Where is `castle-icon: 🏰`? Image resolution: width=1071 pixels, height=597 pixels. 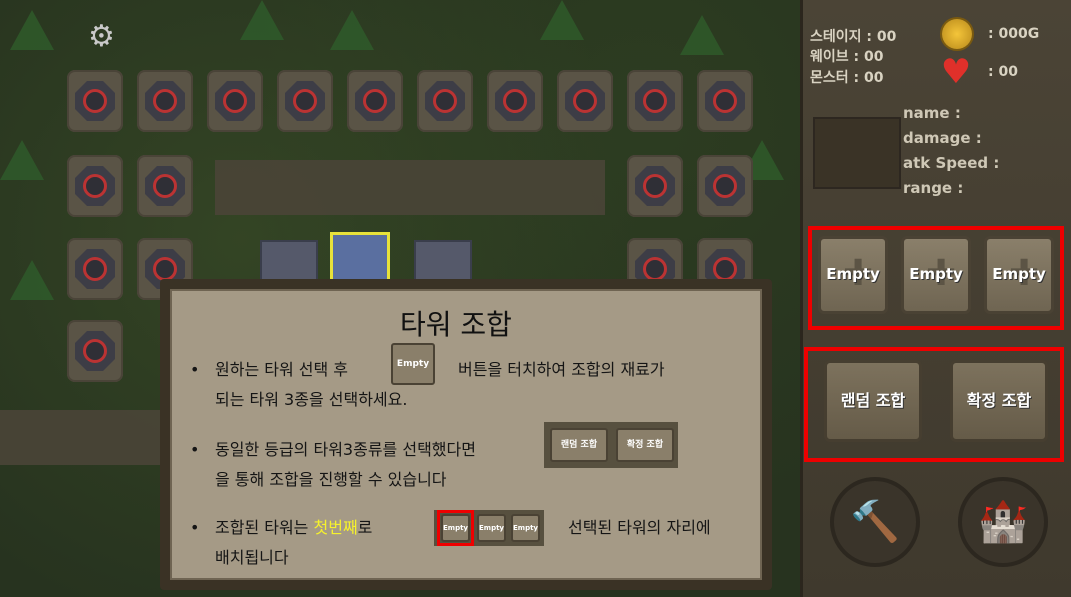
castle-icon: 🏰 is located at coordinates (1003, 522).